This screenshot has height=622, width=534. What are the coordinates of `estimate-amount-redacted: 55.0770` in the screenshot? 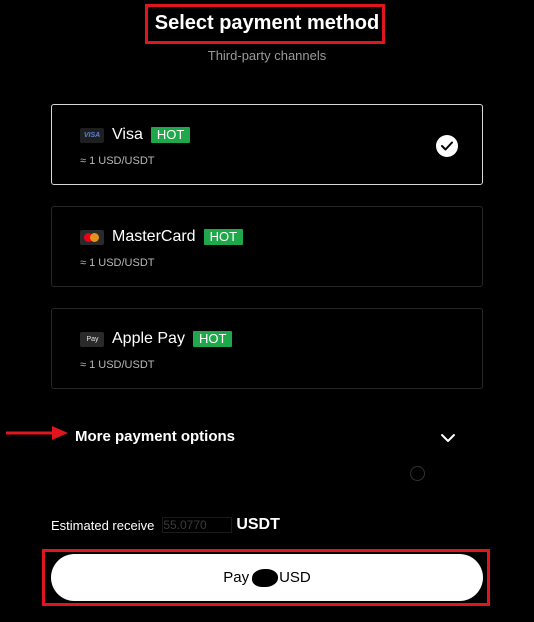 It's located at (197, 525).